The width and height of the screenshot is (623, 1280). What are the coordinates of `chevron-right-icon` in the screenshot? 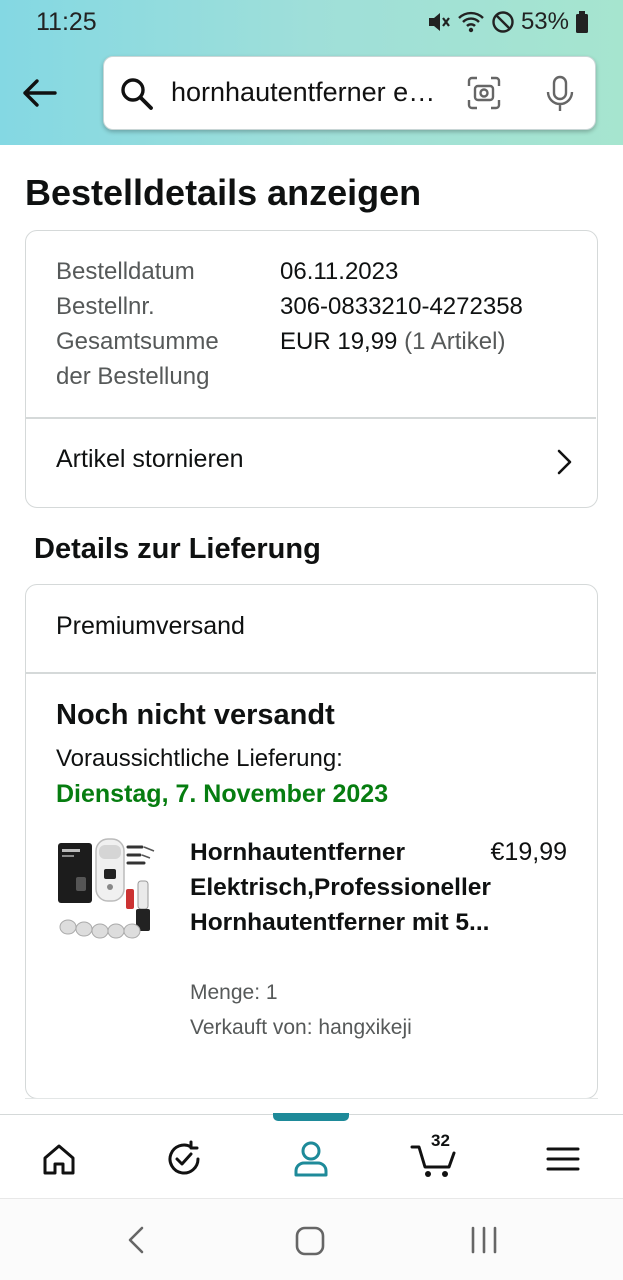 It's located at (564, 462).